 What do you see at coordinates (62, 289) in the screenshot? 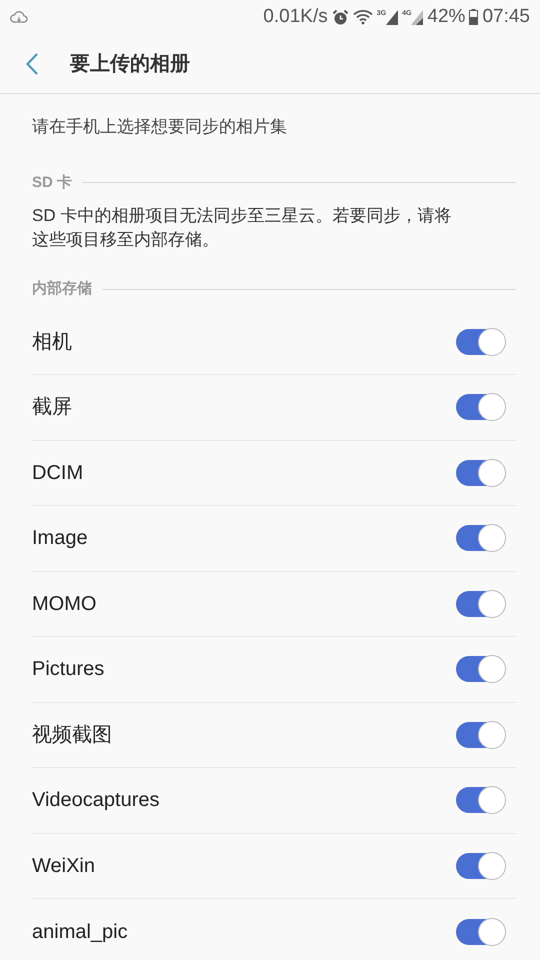
I see `section-header: 内部存储` at bounding box center [62, 289].